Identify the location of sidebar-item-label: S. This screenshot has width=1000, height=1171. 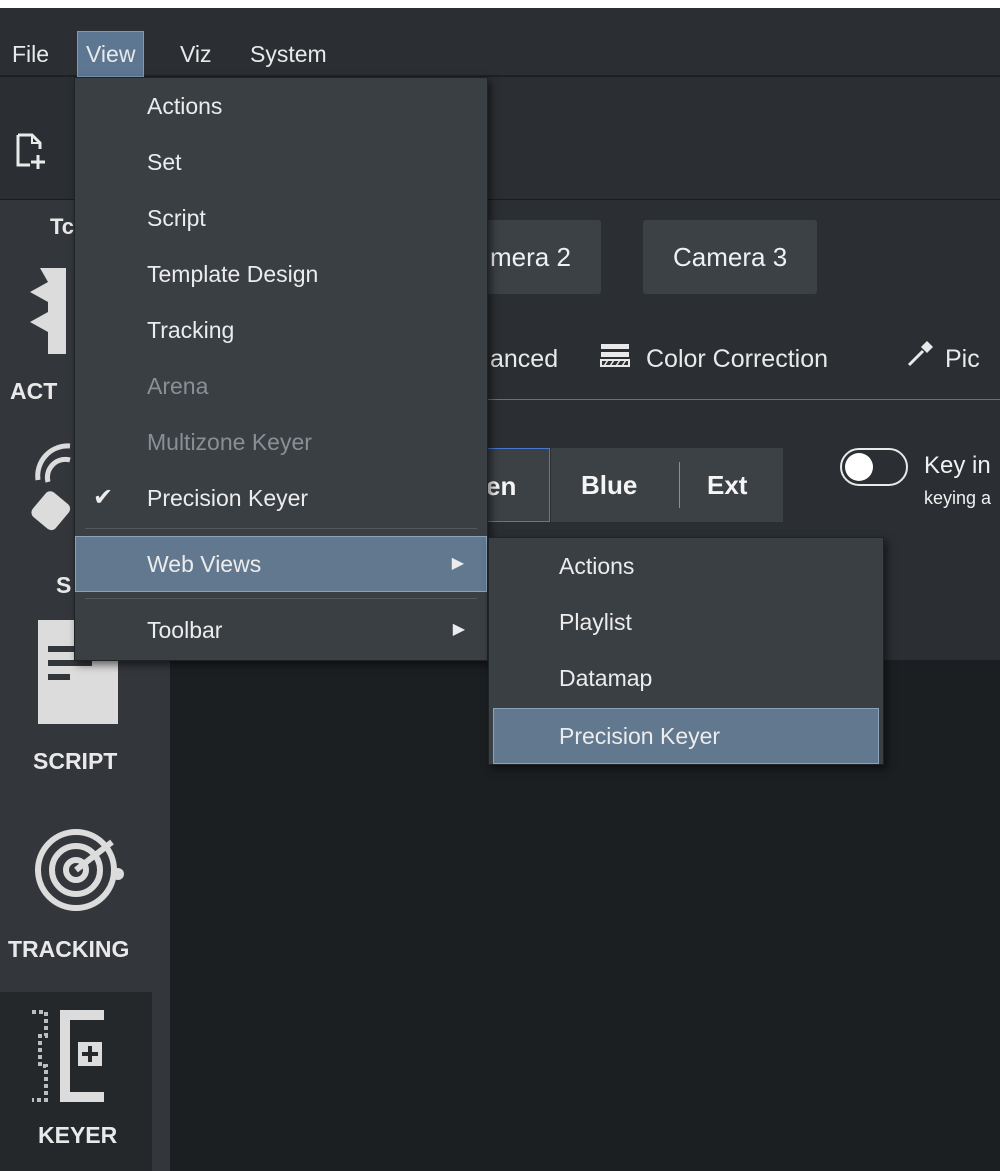
(64, 585).